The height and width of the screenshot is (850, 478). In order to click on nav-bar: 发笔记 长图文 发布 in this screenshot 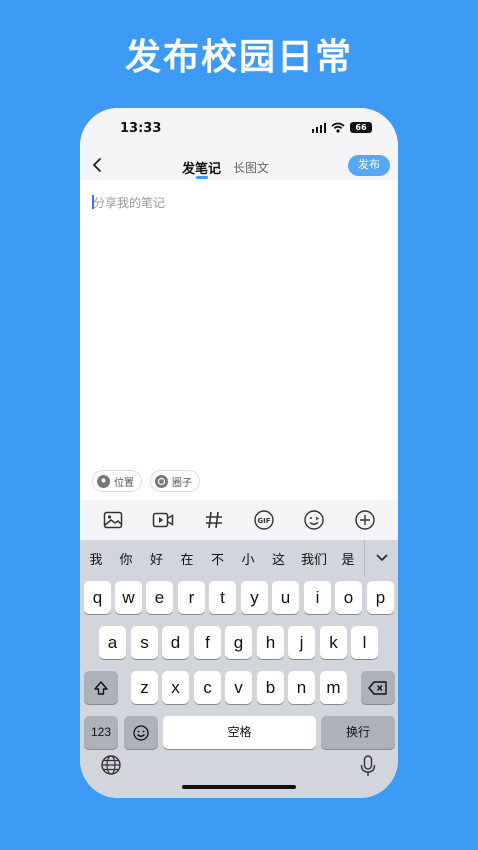, I will do `click(239, 165)`.